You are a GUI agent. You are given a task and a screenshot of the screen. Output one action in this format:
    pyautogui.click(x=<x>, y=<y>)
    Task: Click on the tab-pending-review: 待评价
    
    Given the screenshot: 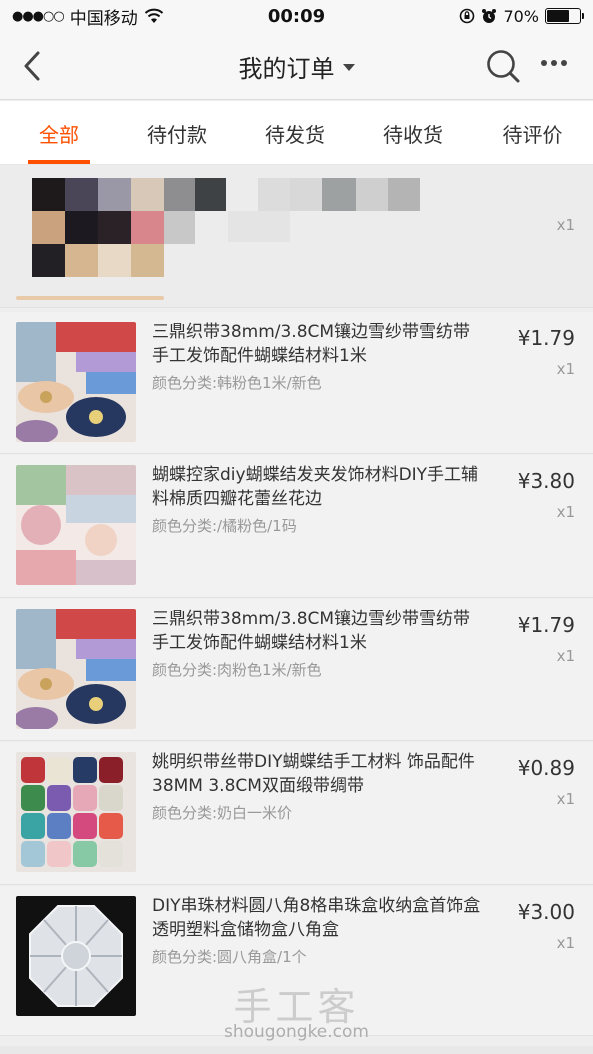 What is the action you would take?
    pyautogui.click(x=532, y=133)
    